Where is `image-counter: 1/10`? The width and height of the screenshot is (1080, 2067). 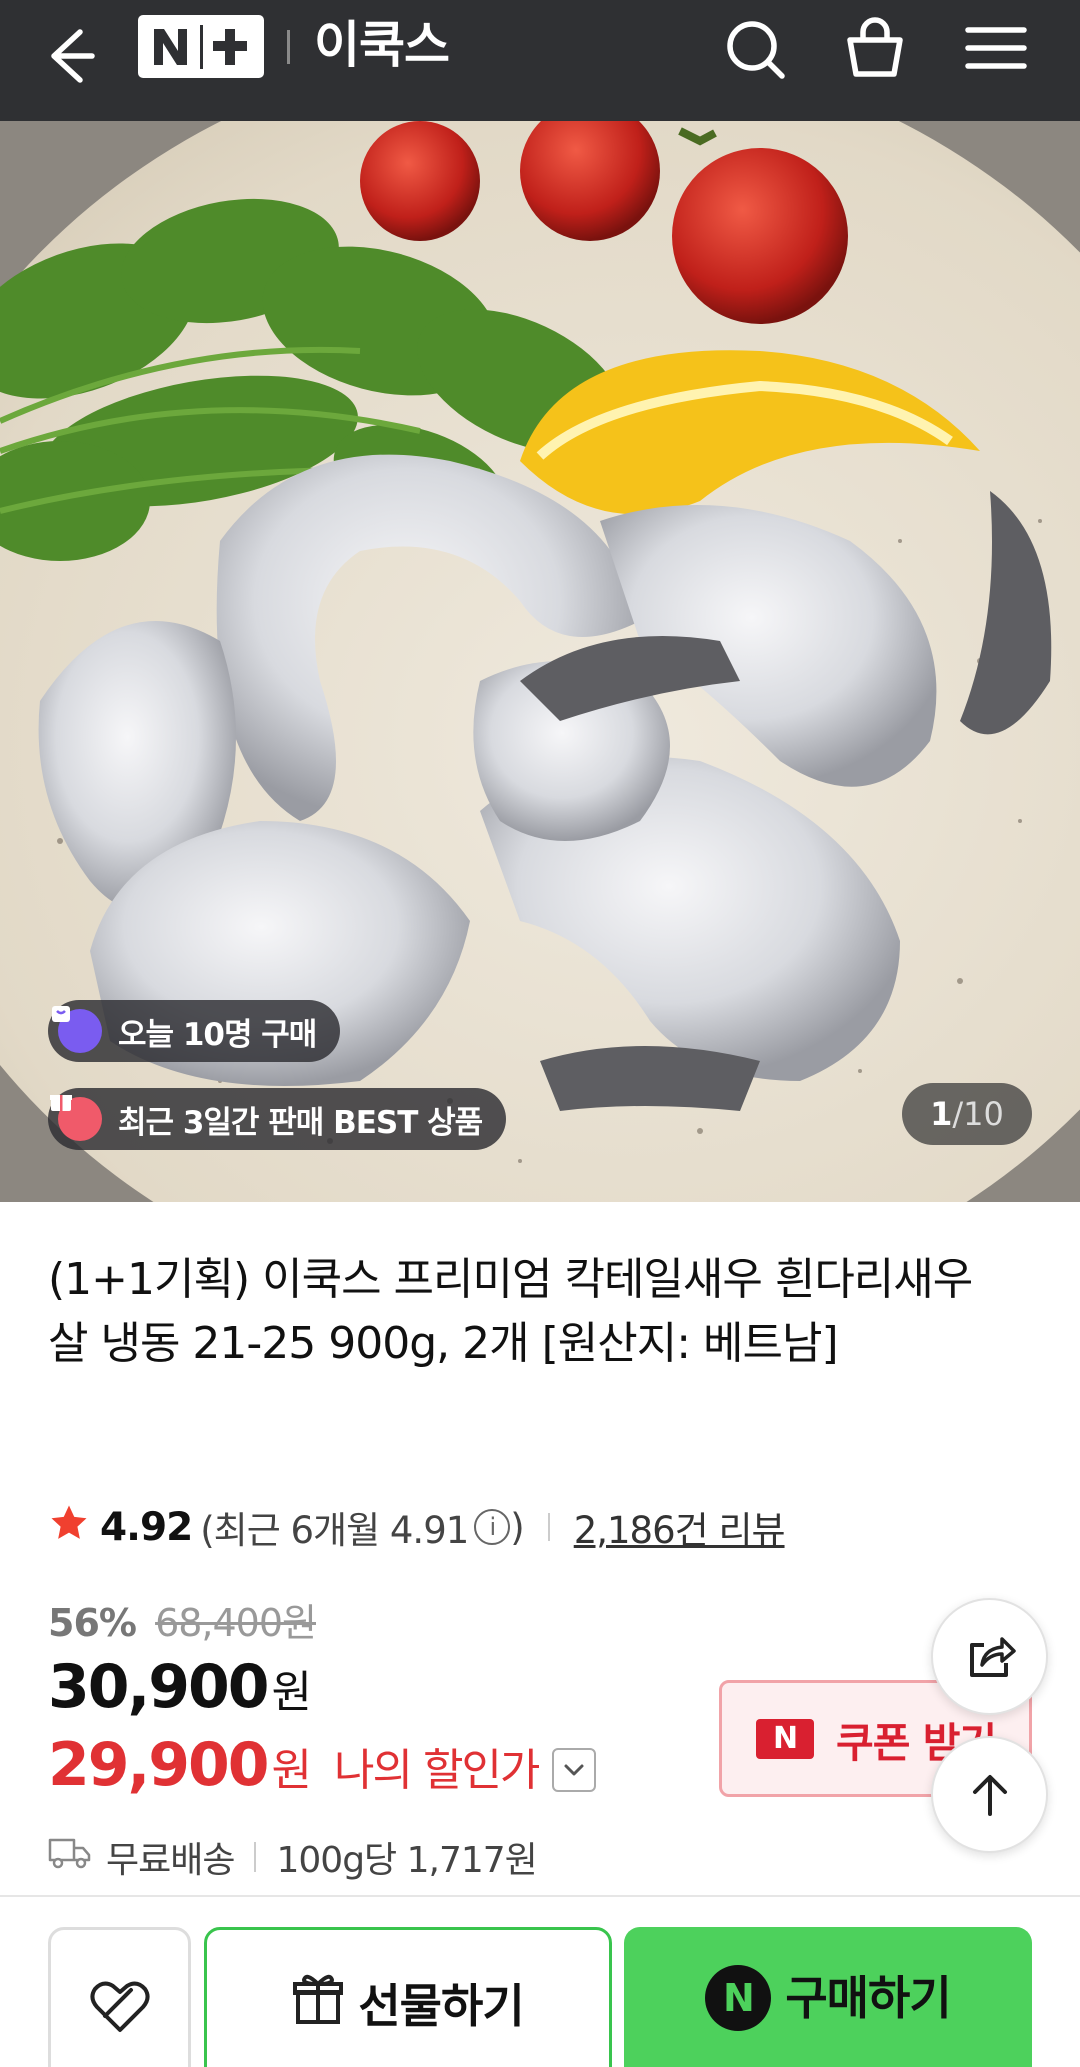
image-counter: 1/10 is located at coordinates (967, 1114).